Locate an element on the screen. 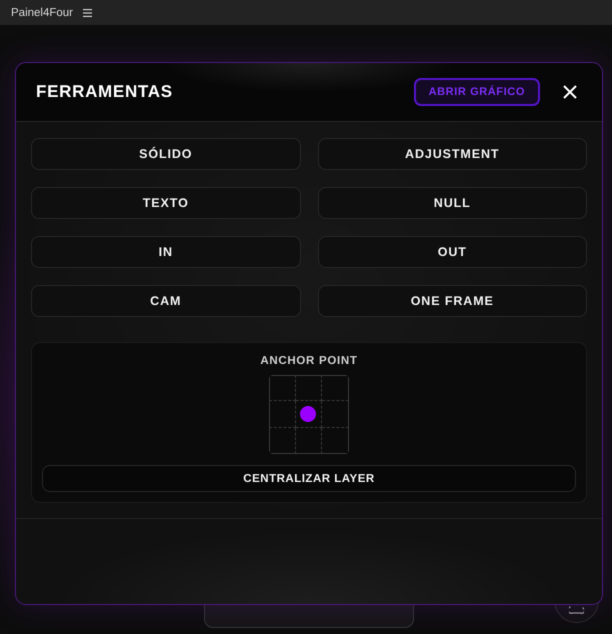 The image size is (612, 634). cloud-icon is located at coordinates (576, 610).